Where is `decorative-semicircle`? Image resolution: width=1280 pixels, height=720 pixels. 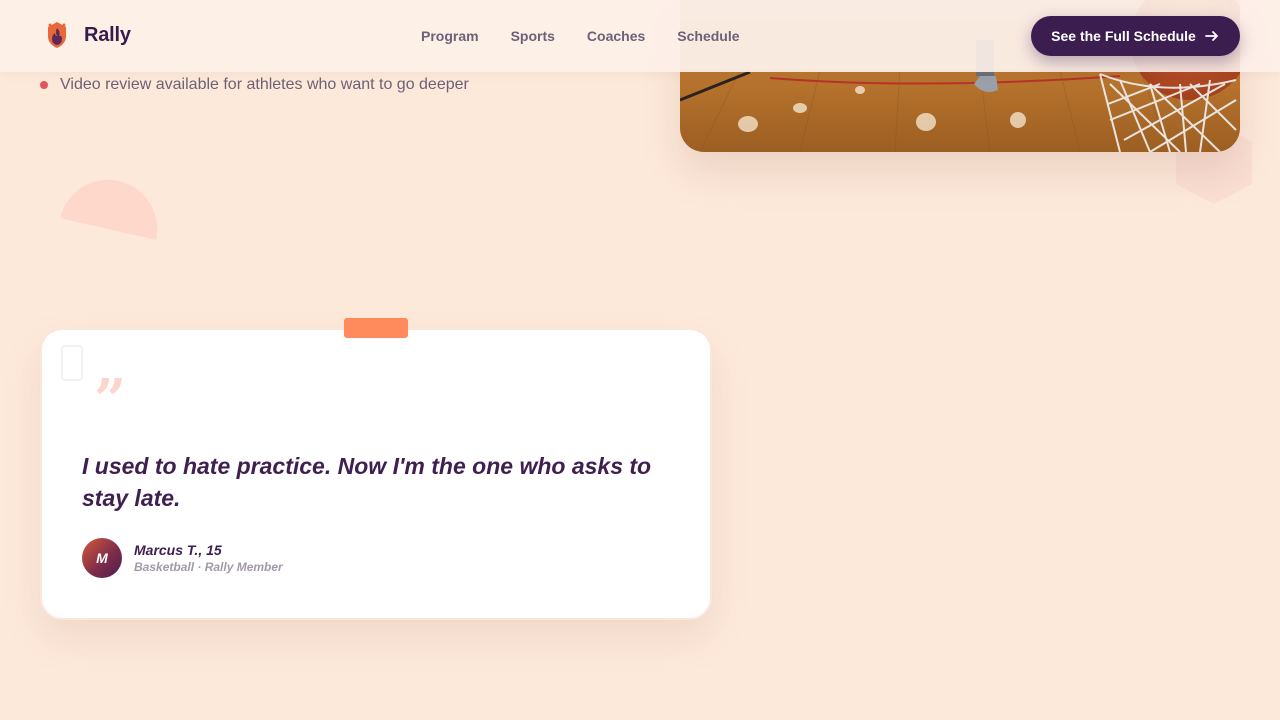
decorative-semicircle is located at coordinates (109, 209).